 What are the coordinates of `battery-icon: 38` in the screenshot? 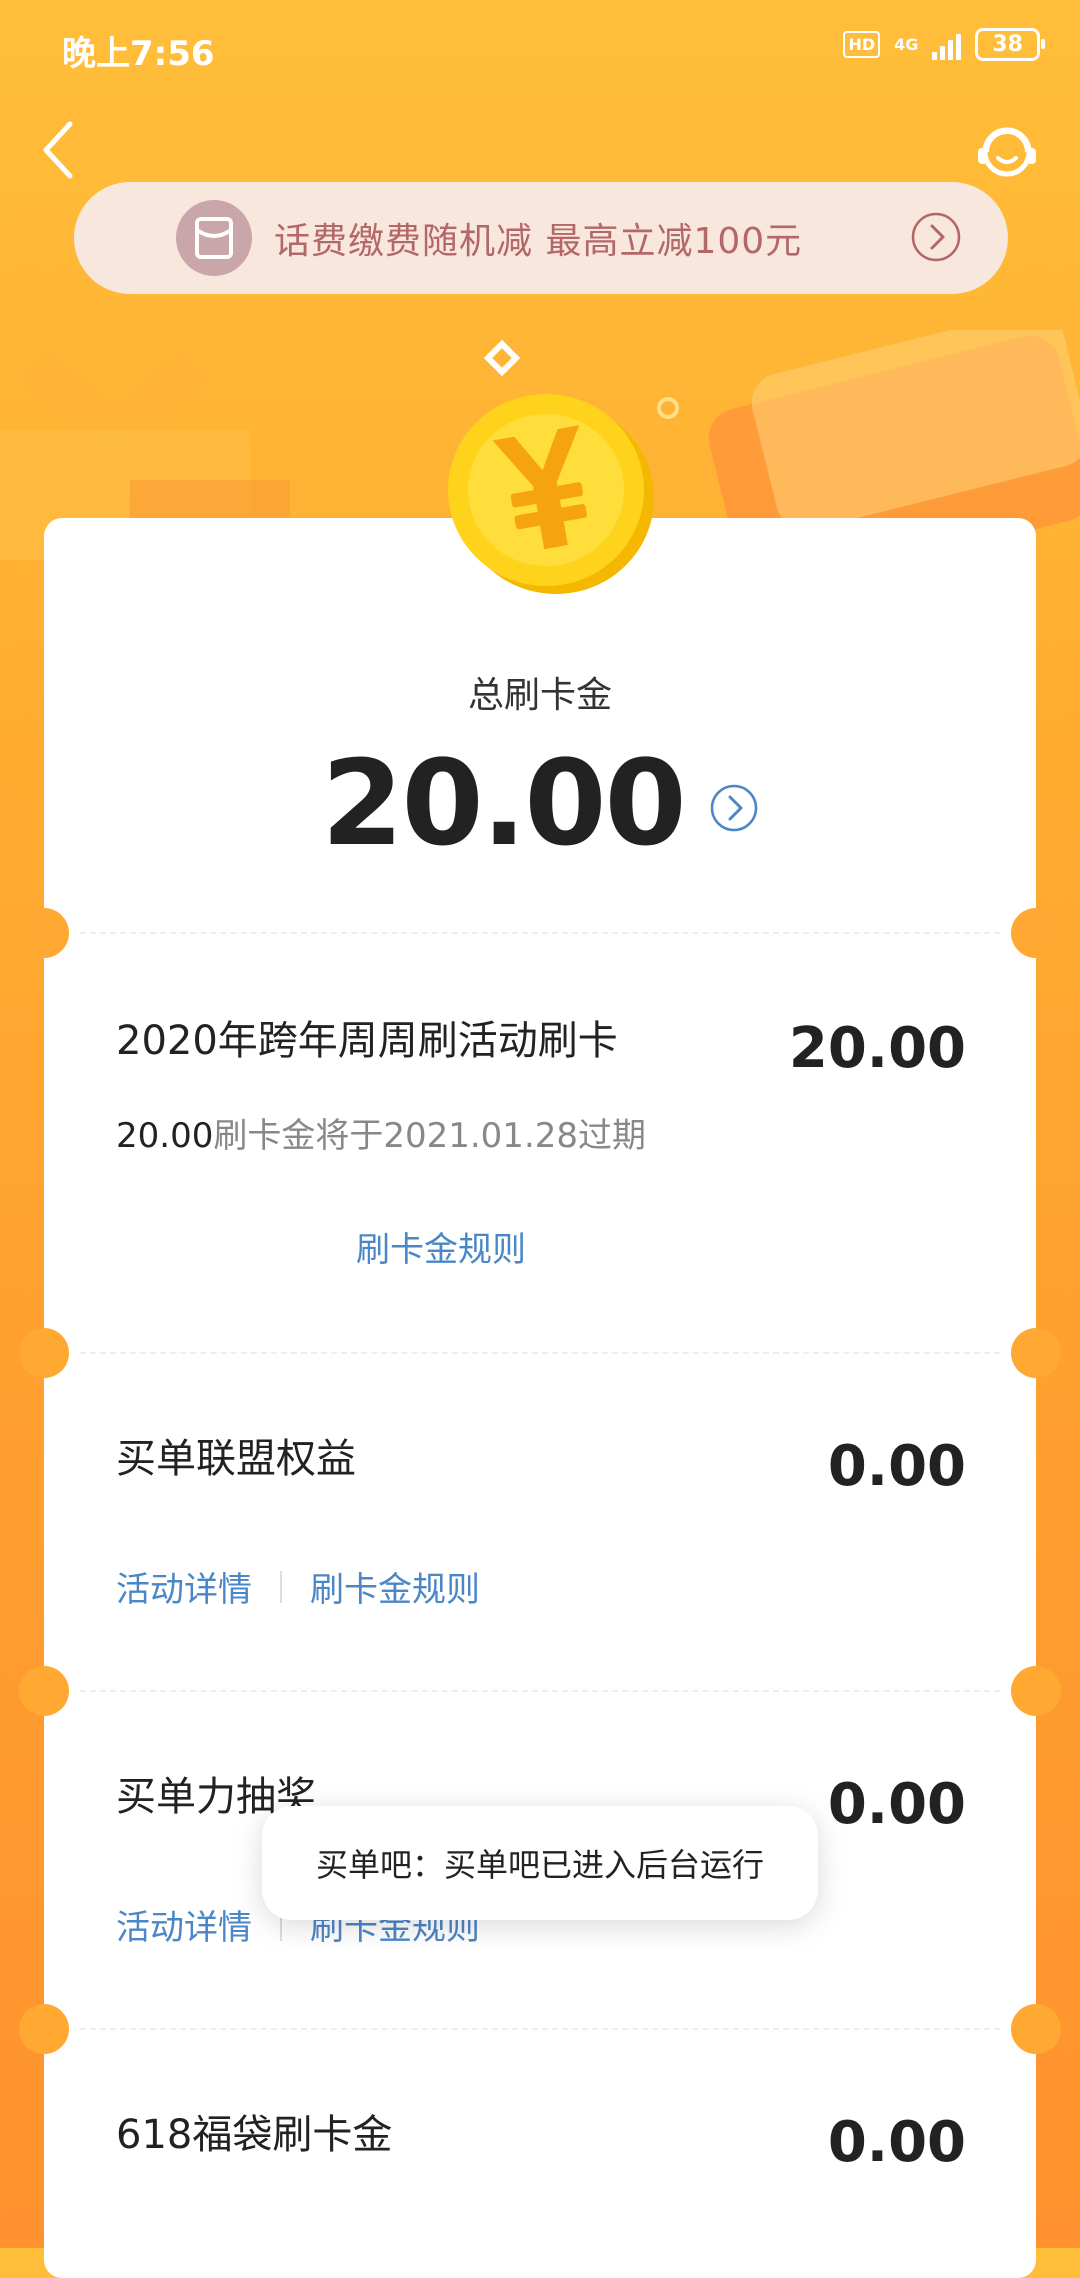 It's located at (1010, 44).